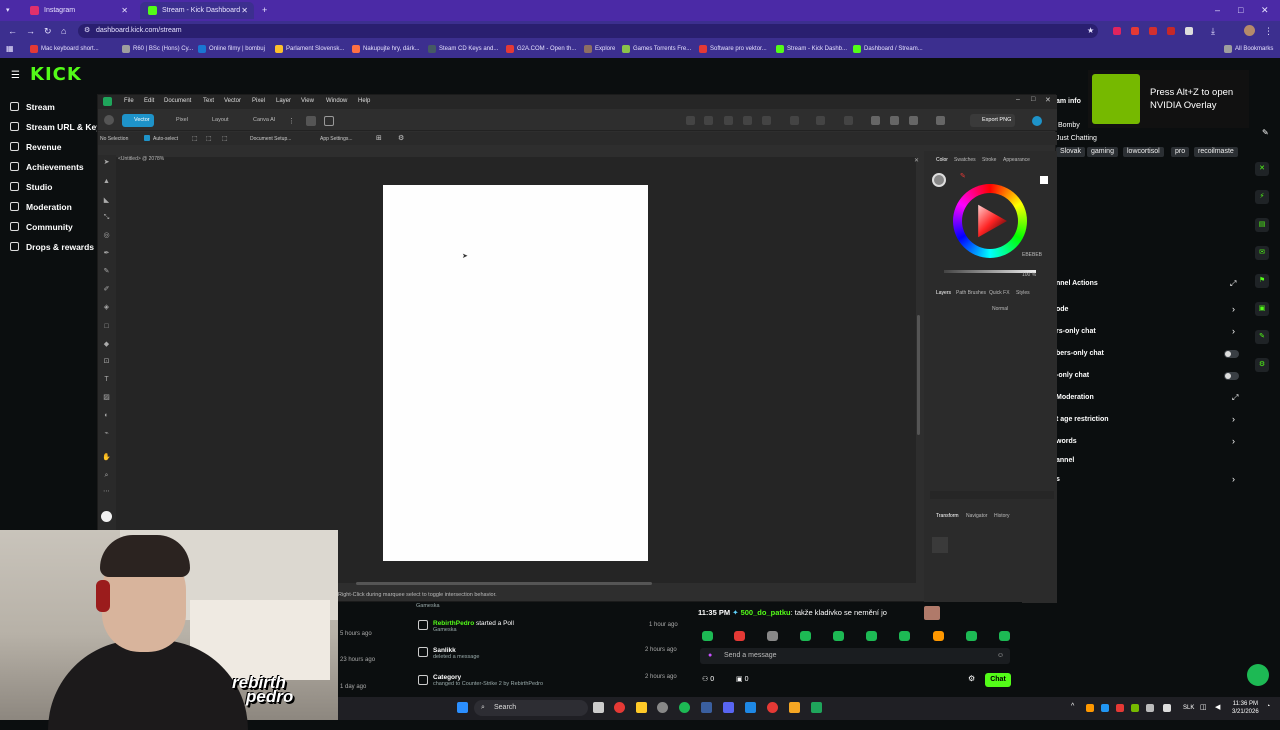 This screenshot has width=1280, height=730. Describe the element at coordinates (918, 375) in the screenshot. I see `vertical-scrollbar` at that location.